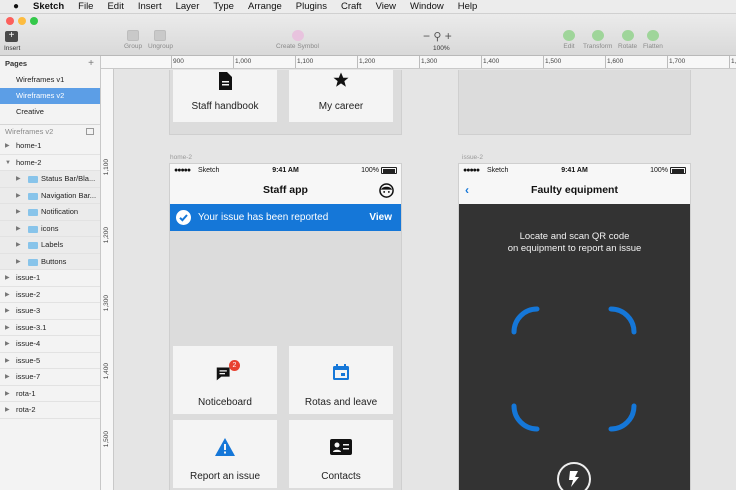 The height and width of the screenshot is (490, 736). Describe the element at coordinates (50, 80) in the screenshot. I see `page-item-wireframes-v1: Wireframes v1` at that location.